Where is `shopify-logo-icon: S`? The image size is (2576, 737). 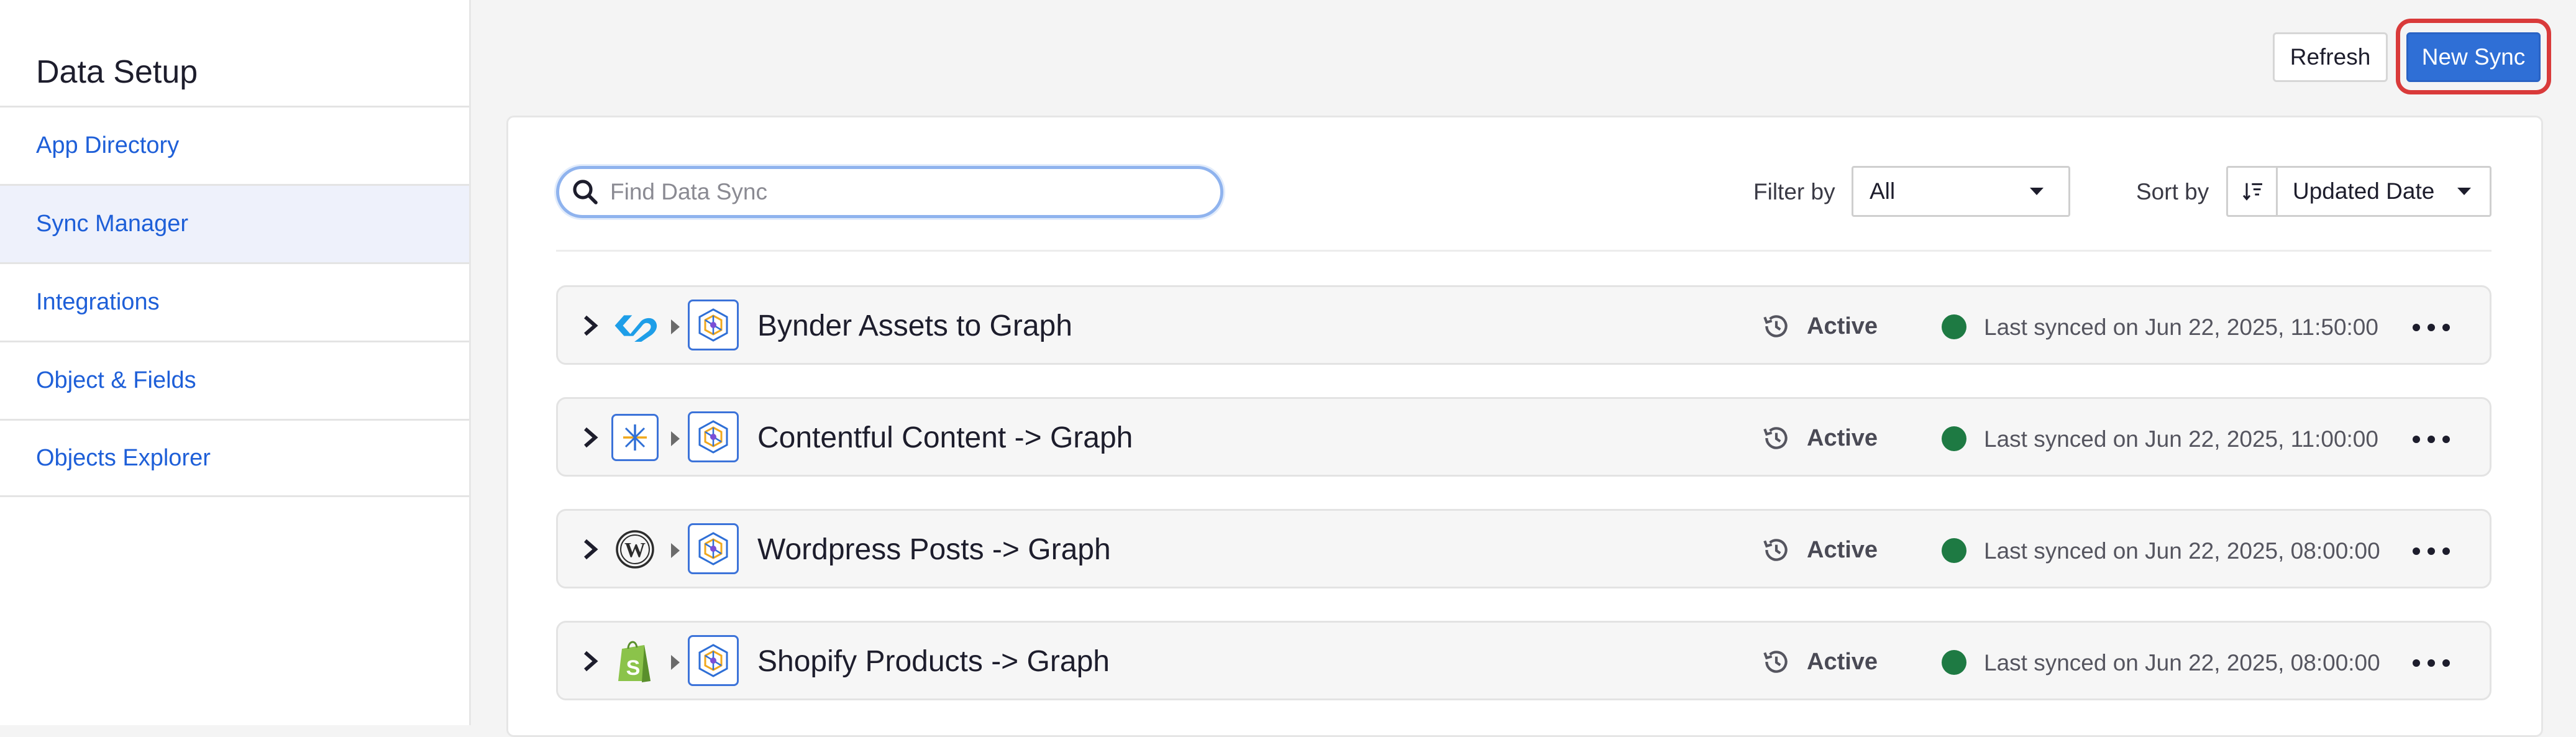 shopify-logo-icon: S is located at coordinates (635, 661).